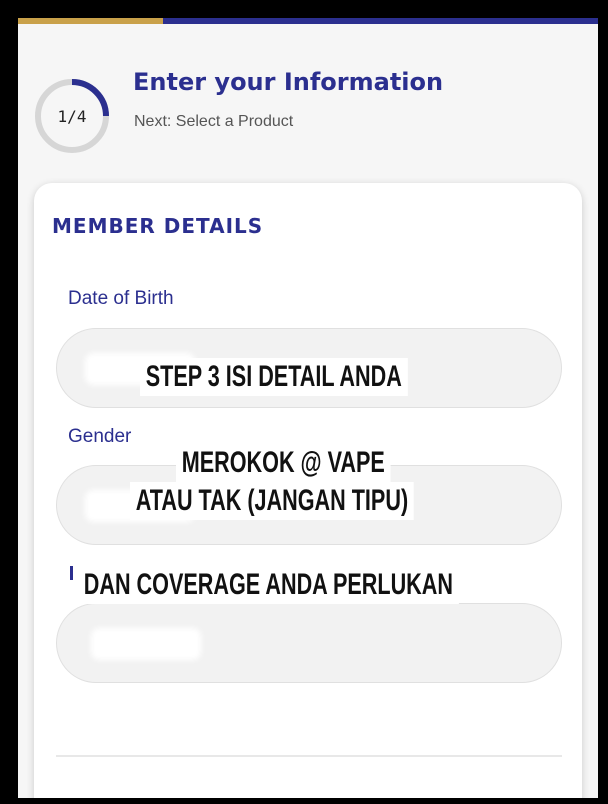  I want to click on progress-bar-fill, so click(90, 21).